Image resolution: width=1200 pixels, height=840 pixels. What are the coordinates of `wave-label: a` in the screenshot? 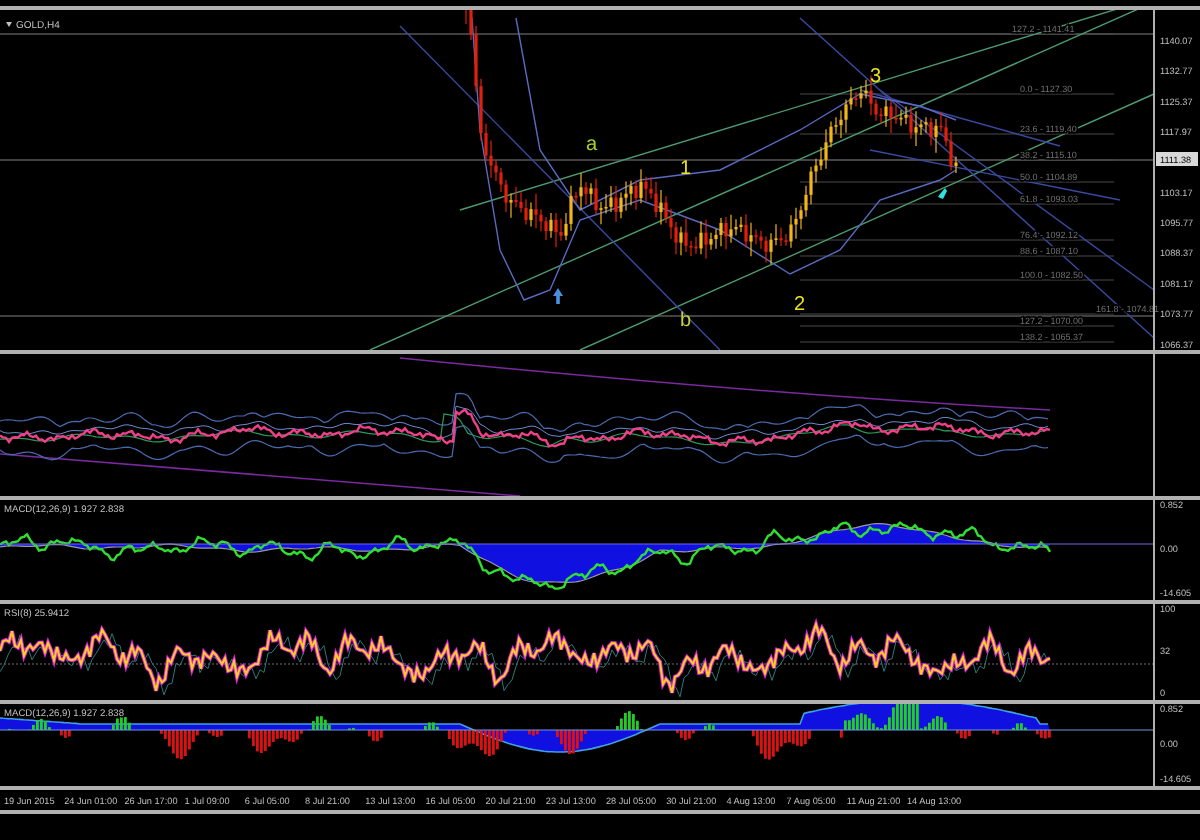 It's located at (592, 145).